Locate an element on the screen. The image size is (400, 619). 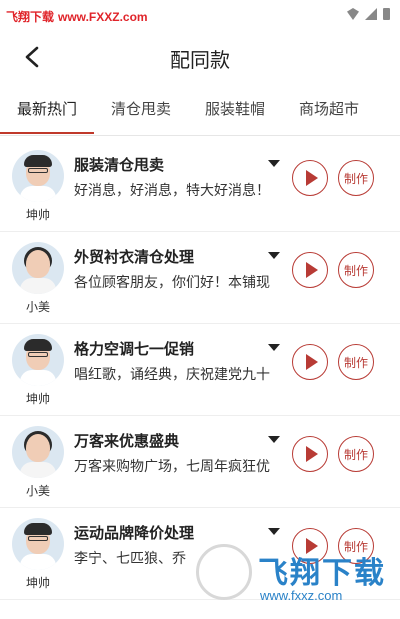
list-item: 小美 万客来优惠盛典 万客来购物广场，七周年疯狂优 制作 is located at coordinates (200, 462).